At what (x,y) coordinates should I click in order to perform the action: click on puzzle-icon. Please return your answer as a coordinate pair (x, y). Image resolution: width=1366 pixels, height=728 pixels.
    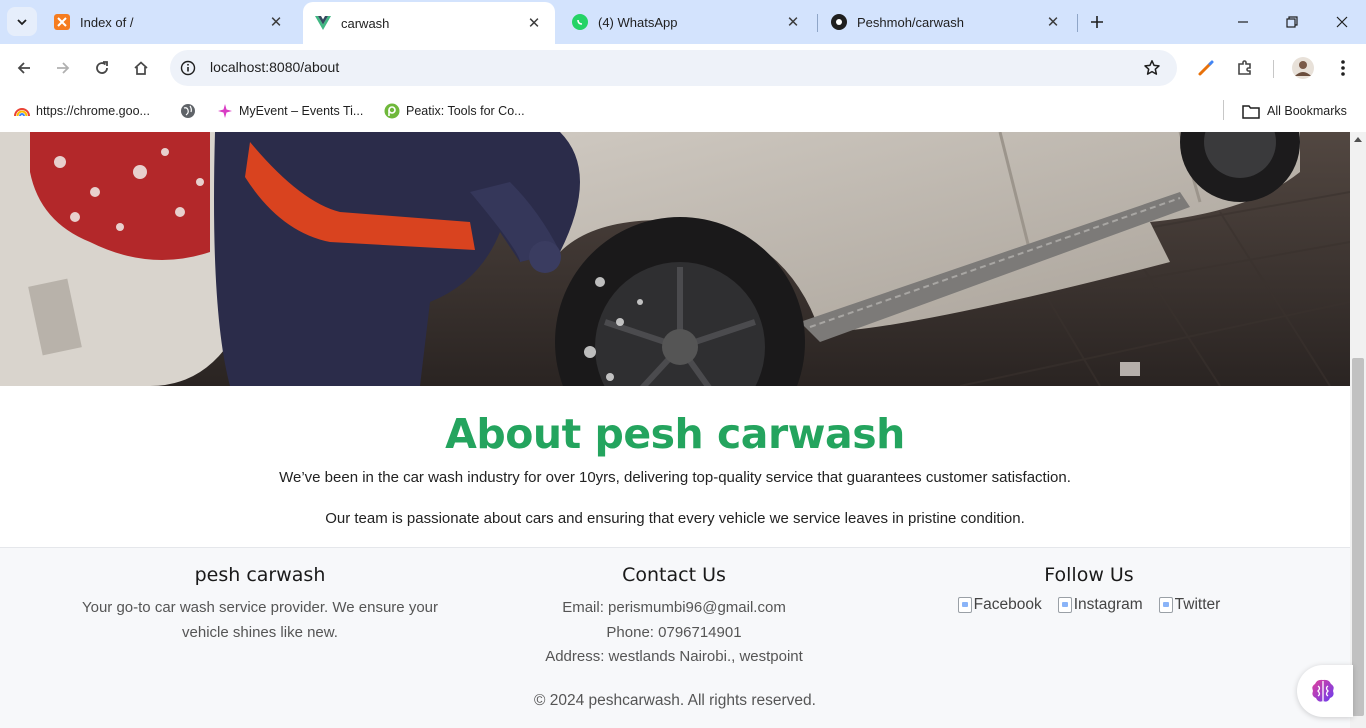
    Looking at the image, I should click on (1244, 67).